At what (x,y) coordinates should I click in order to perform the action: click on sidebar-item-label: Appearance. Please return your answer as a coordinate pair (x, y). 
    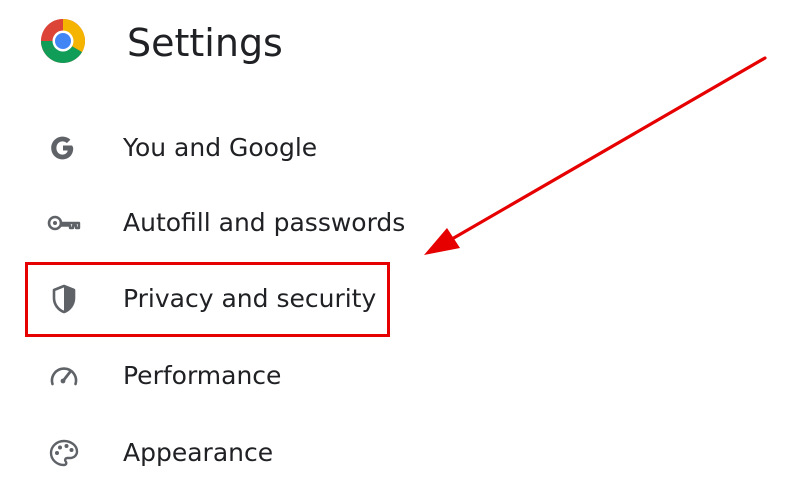
    Looking at the image, I should click on (198, 452).